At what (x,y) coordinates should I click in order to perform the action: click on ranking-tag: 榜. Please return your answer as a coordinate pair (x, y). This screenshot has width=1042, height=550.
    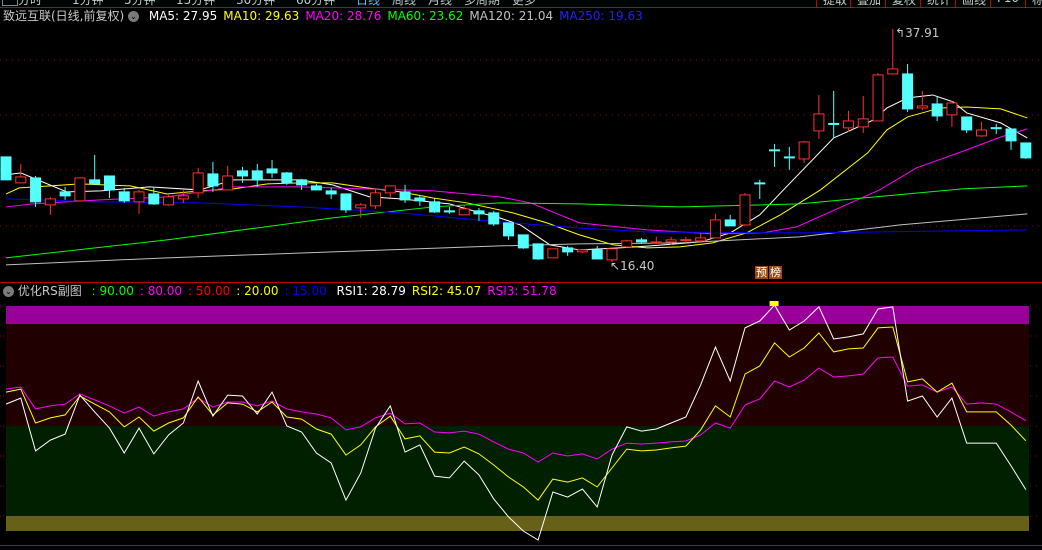
    Looking at the image, I should click on (775, 272).